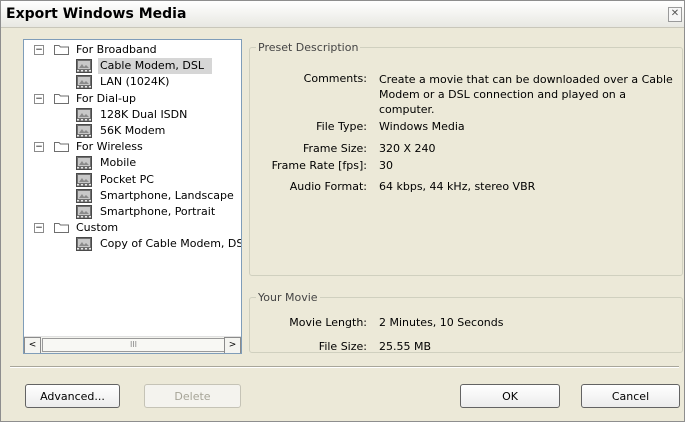 This screenshot has height=422, width=685. Describe the element at coordinates (135, 82) in the screenshot. I see `tree-item-label: LAN (1024K)` at that location.